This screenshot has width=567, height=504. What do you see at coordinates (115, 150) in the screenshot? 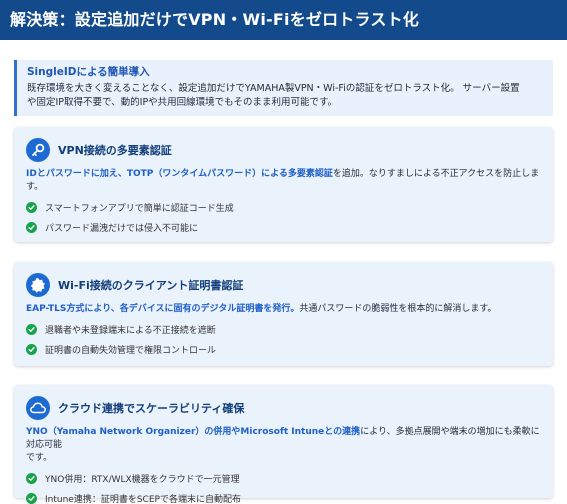
I see `card-title: VPN接続の多要素認証` at bounding box center [115, 150].